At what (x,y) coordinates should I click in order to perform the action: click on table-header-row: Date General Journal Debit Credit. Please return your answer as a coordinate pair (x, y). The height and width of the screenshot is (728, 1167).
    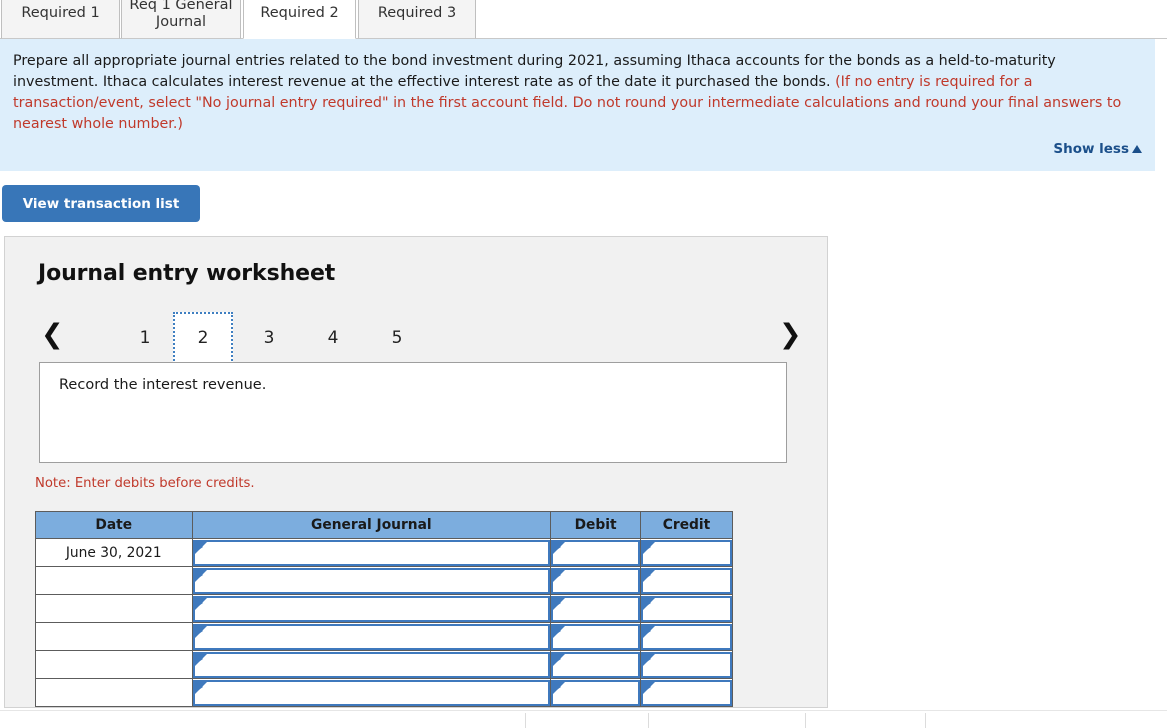
    Looking at the image, I should click on (384, 525).